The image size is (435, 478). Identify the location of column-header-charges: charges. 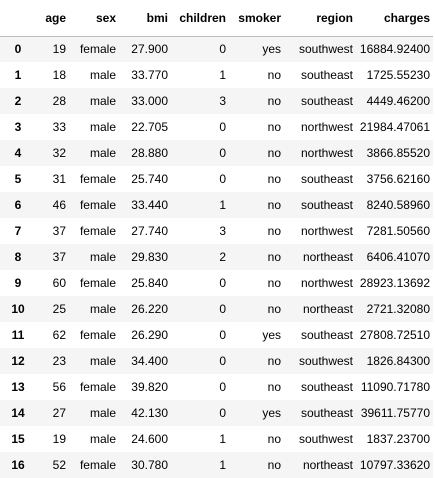
(394, 18).